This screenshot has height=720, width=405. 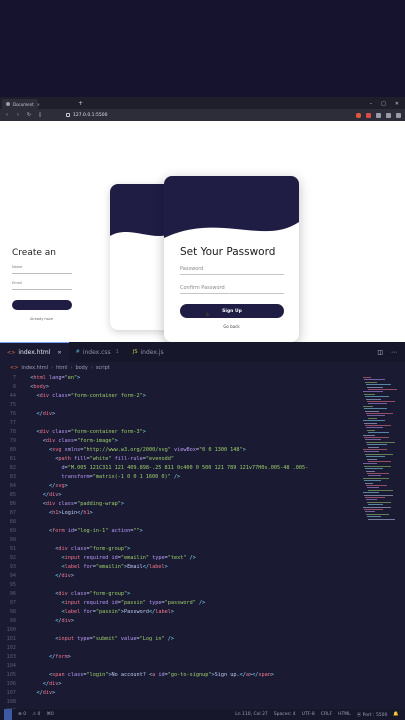 What do you see at coordinates (24, 386) in the screenshot?
I see `code-line: 8 <body>` at bounding box center [24, 386].